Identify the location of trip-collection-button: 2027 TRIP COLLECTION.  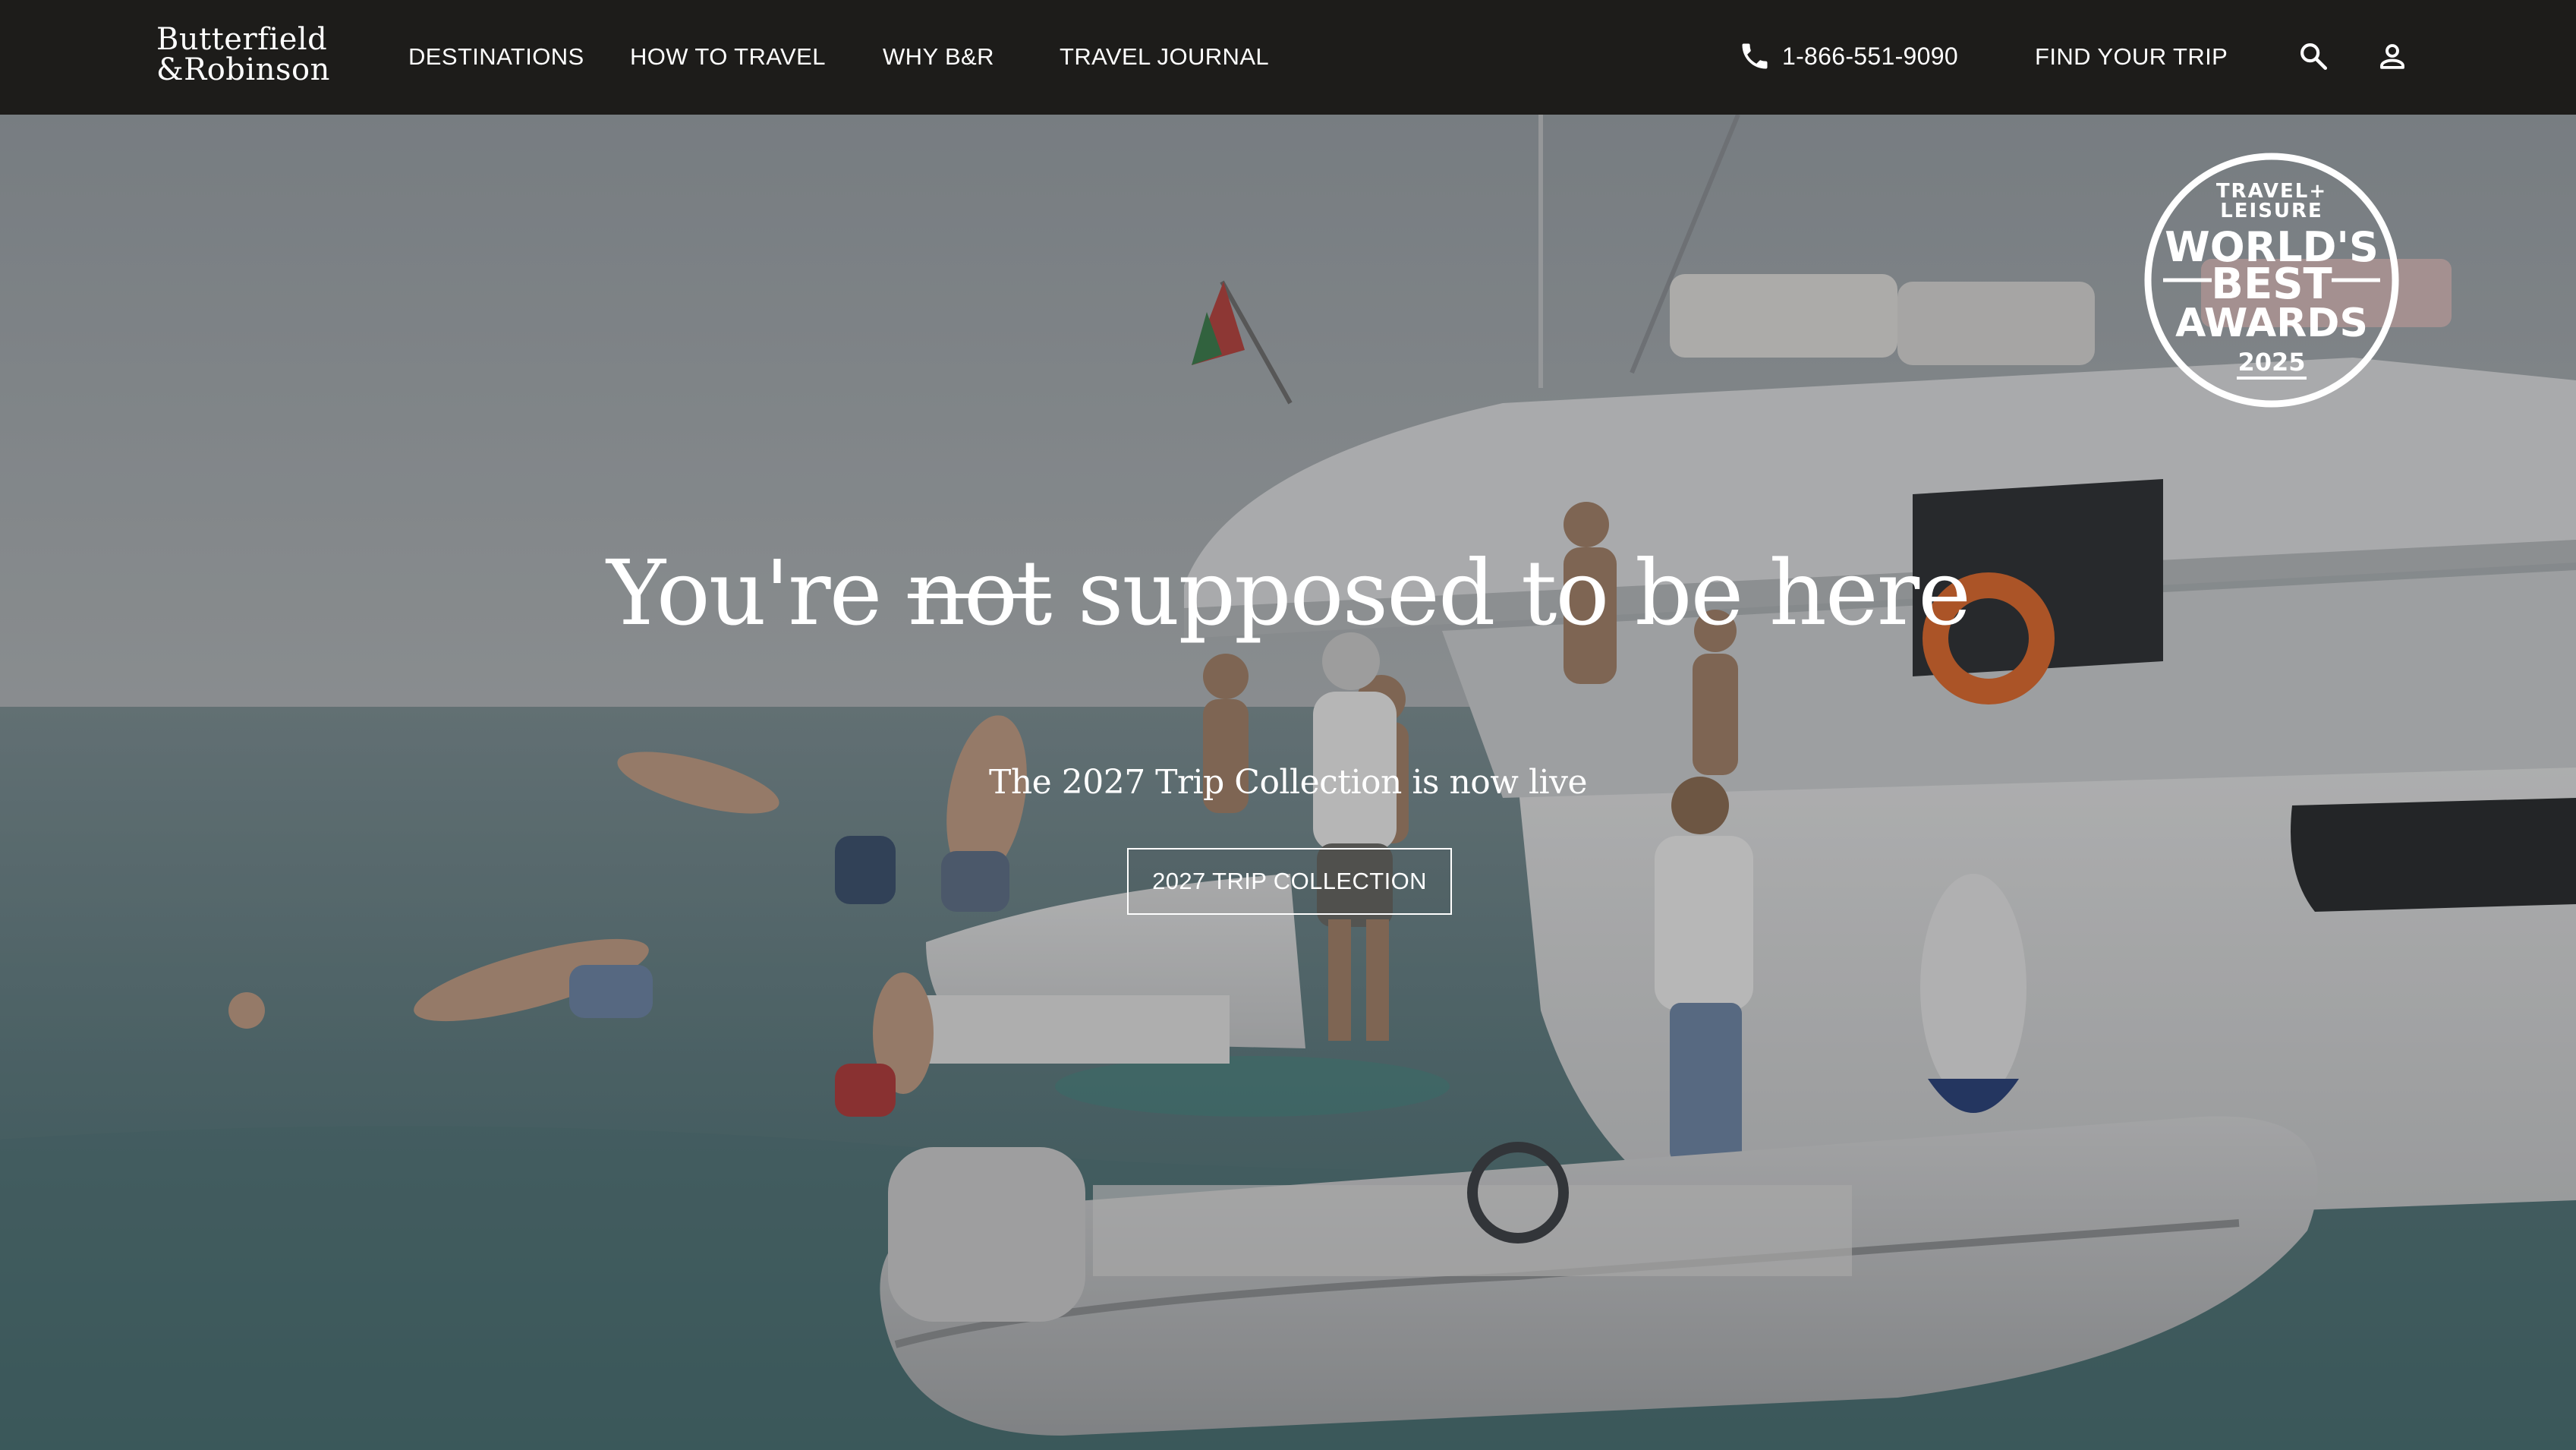
(1289, 881).